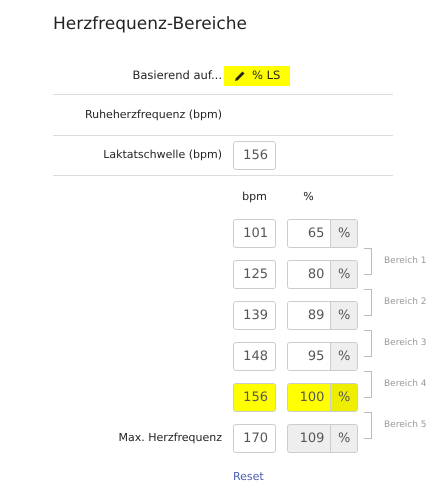 Image resolution: width=434 pixels, height=498 pixels. I want to click on basis-edit-button: % LS, so click(257, 76).